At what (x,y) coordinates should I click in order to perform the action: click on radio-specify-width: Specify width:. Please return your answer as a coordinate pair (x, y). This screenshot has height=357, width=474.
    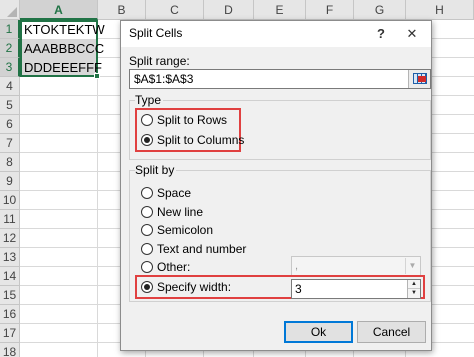
    Looking at the image, I should click on (186, 287).